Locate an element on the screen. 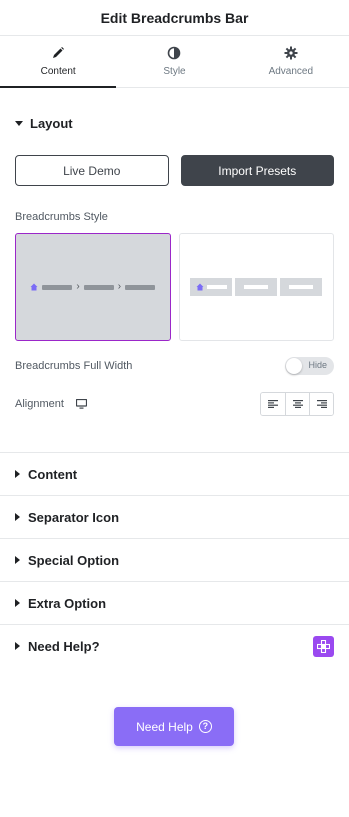  tab-style: Style is located at coordinates (174, 61).